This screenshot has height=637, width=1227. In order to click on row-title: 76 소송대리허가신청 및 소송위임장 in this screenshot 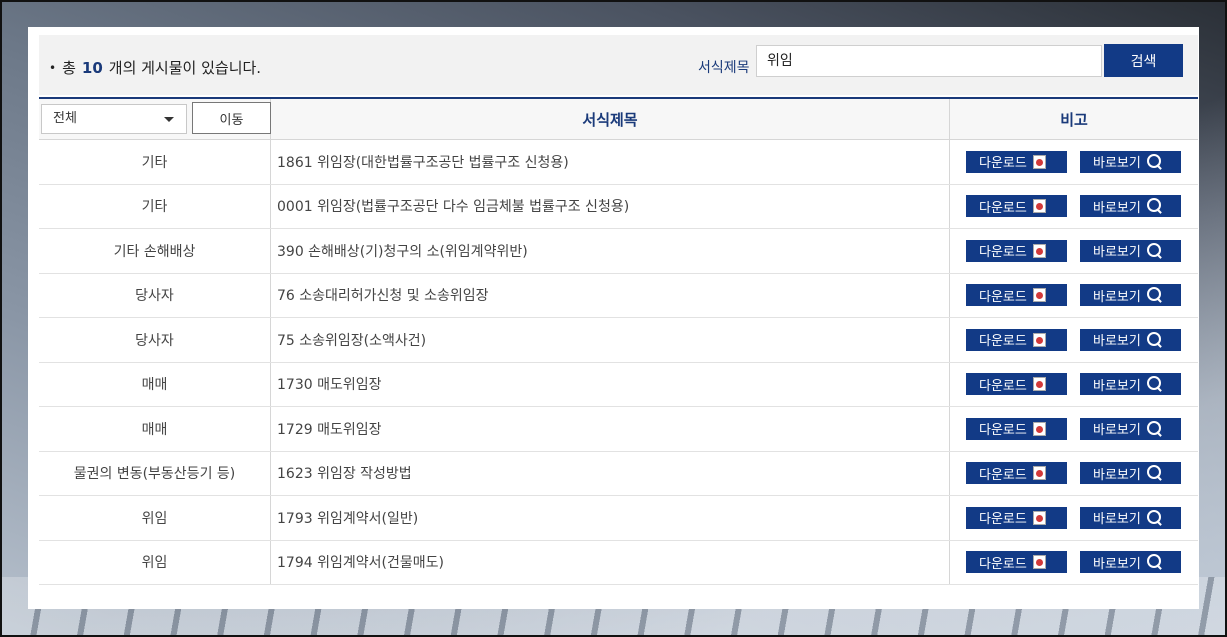, I will do `click(610, 295)`.